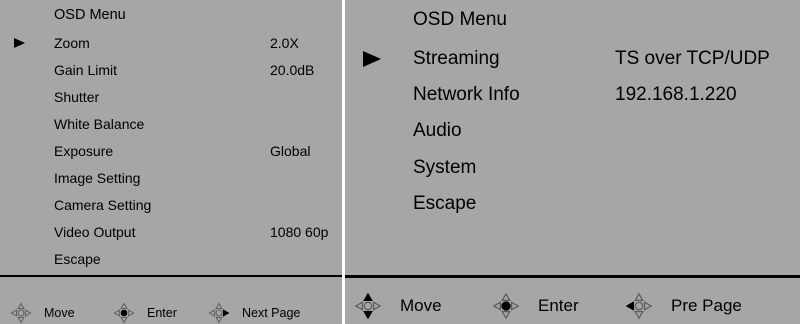 The width and height of the screenshot is (800, 324). What do you see at coordinates (103, 205) in the screenshot?
I see `menu-item-label: Camera Setting` at bounding box center [103, 205].